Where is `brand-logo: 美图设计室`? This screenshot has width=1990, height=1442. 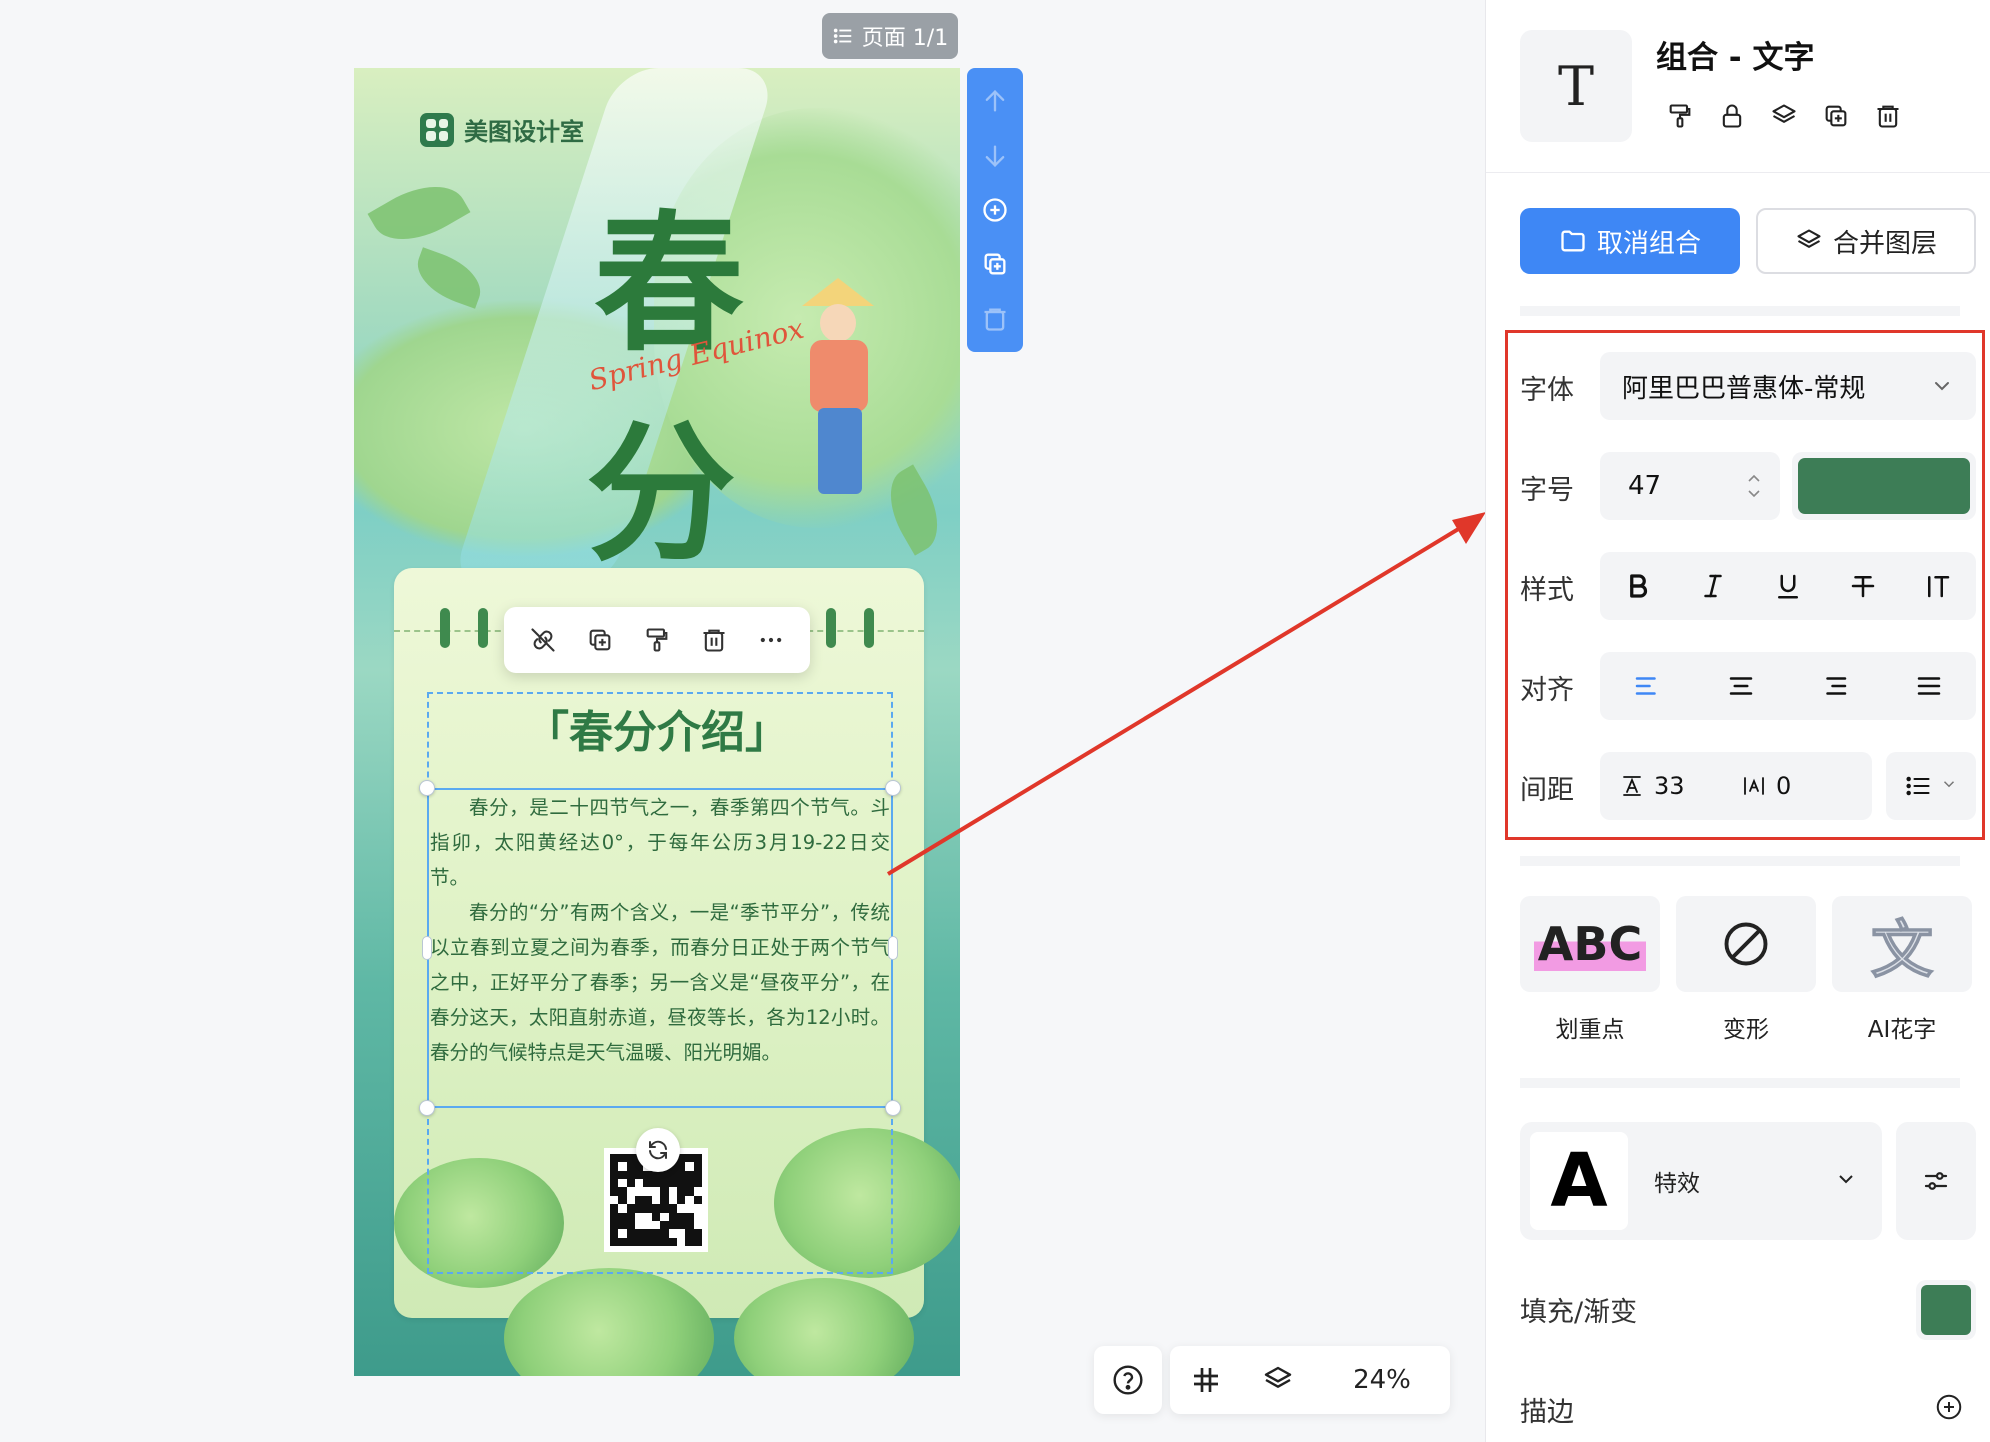 brand-logo: 美图设计室 is located at coordinates (502, 129).